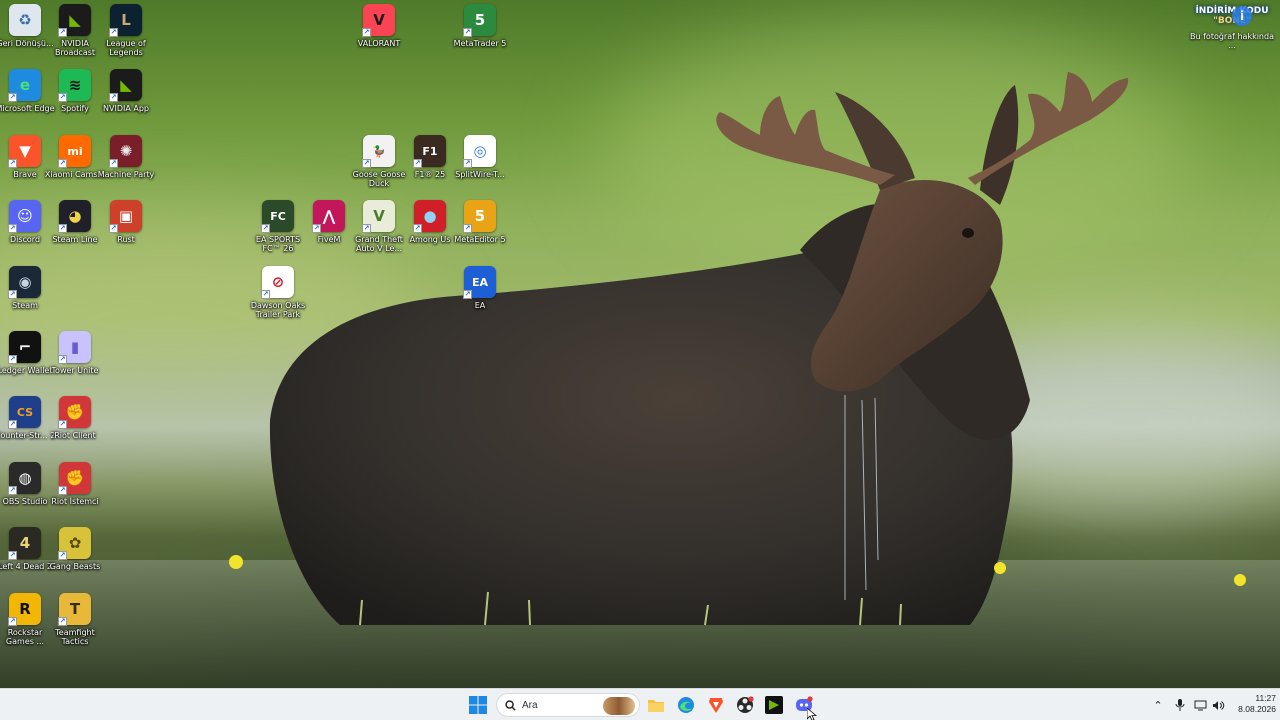 The image size is (1280, 720). I want to click on app-icon: e ↗, so click(24, 85).